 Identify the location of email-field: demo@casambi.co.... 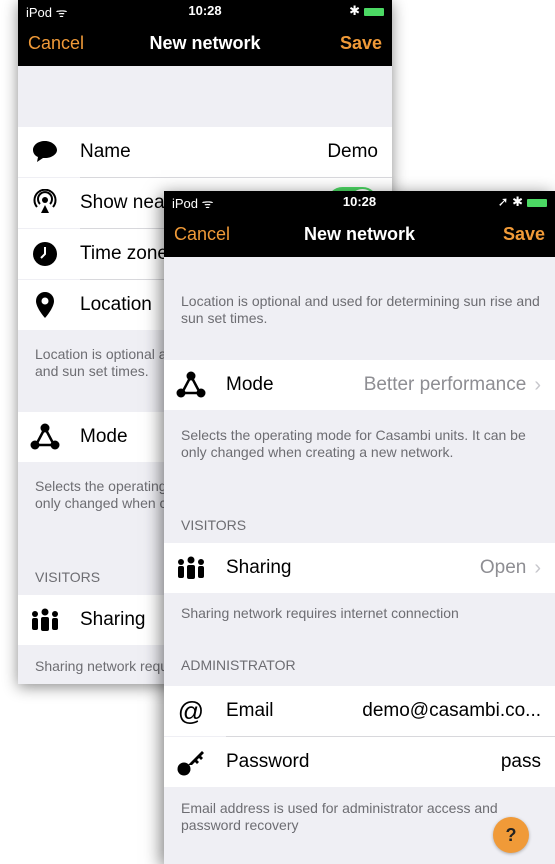
(451, 711).